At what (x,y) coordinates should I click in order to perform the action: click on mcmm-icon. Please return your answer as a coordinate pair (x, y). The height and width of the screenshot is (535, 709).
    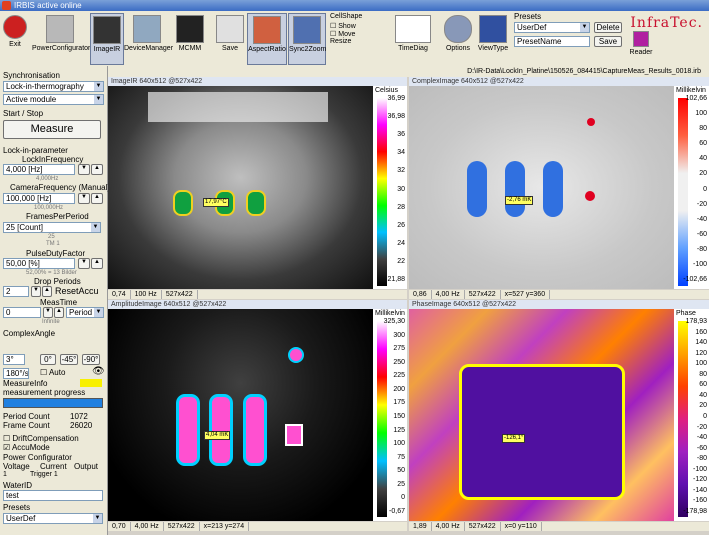
    Looking at the image, I should click on (190, 29).